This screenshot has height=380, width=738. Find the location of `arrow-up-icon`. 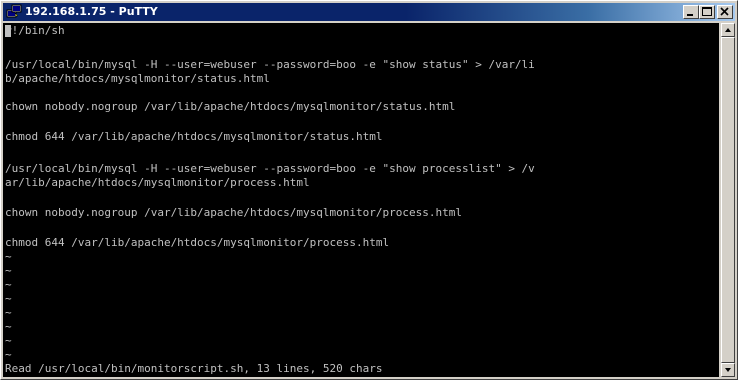

arrow-up-icon is located at coordinates (728, 30).